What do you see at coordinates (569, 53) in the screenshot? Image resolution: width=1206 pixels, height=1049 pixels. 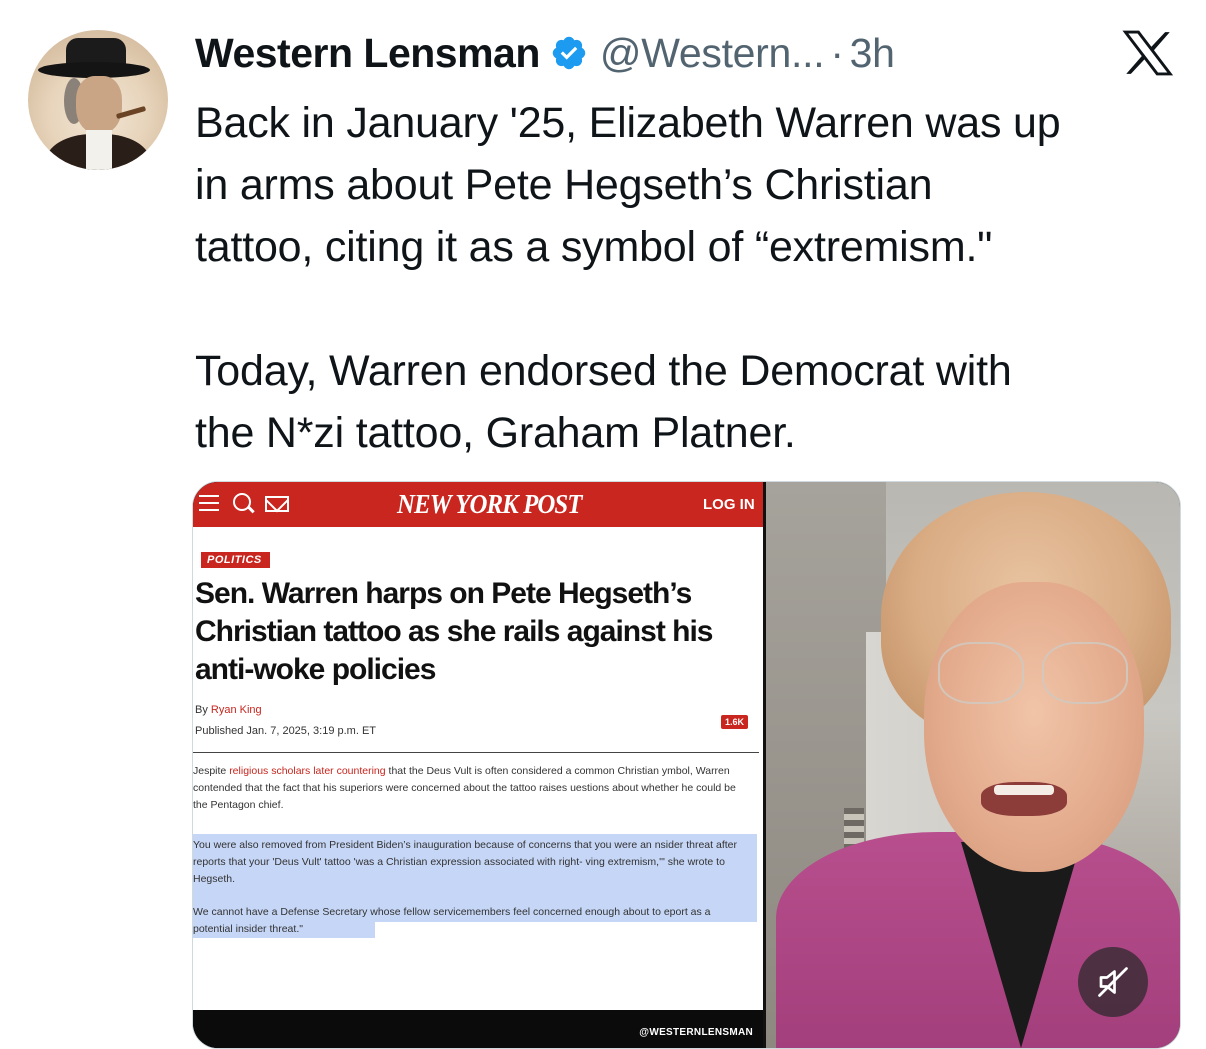 I see `verified-badge-icon` at bounding box center [569, 53].